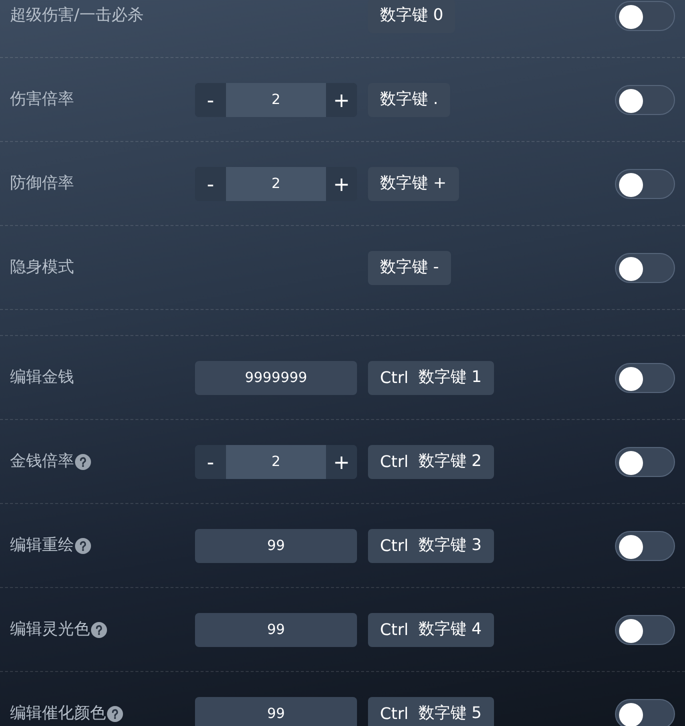 The height and width of the screenshot is (726, 685). What do you see at coordinates (412, 15) in the screenshot?
I see `key-label: 数字键 0` at bounding box center [412, 15].